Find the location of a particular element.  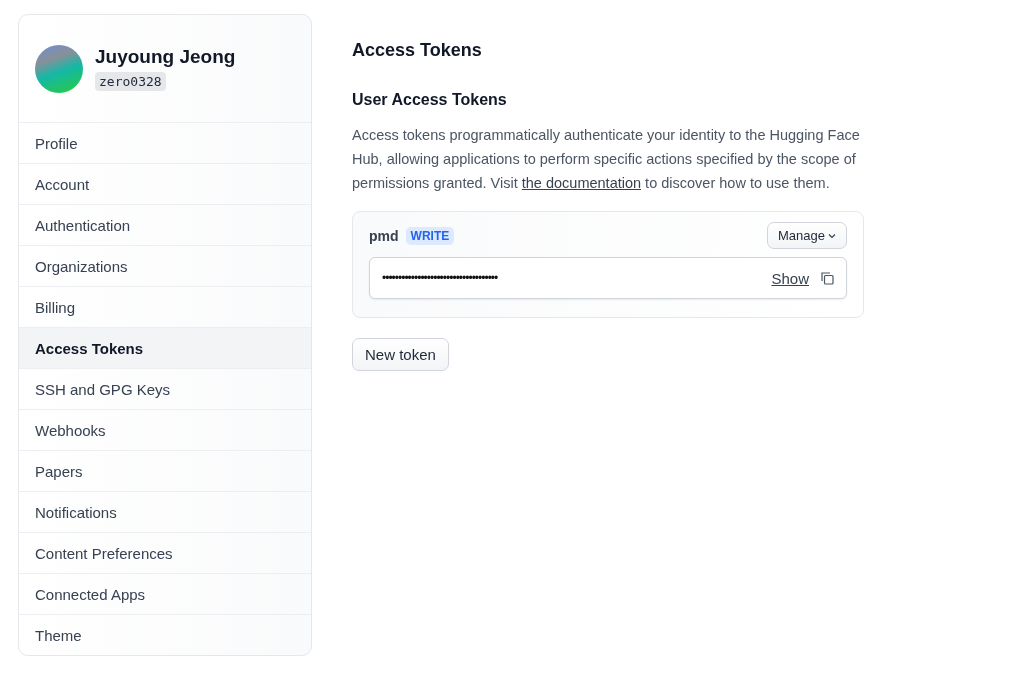

sidebar-item: Access Tokens is located at coordinates (165, 348).